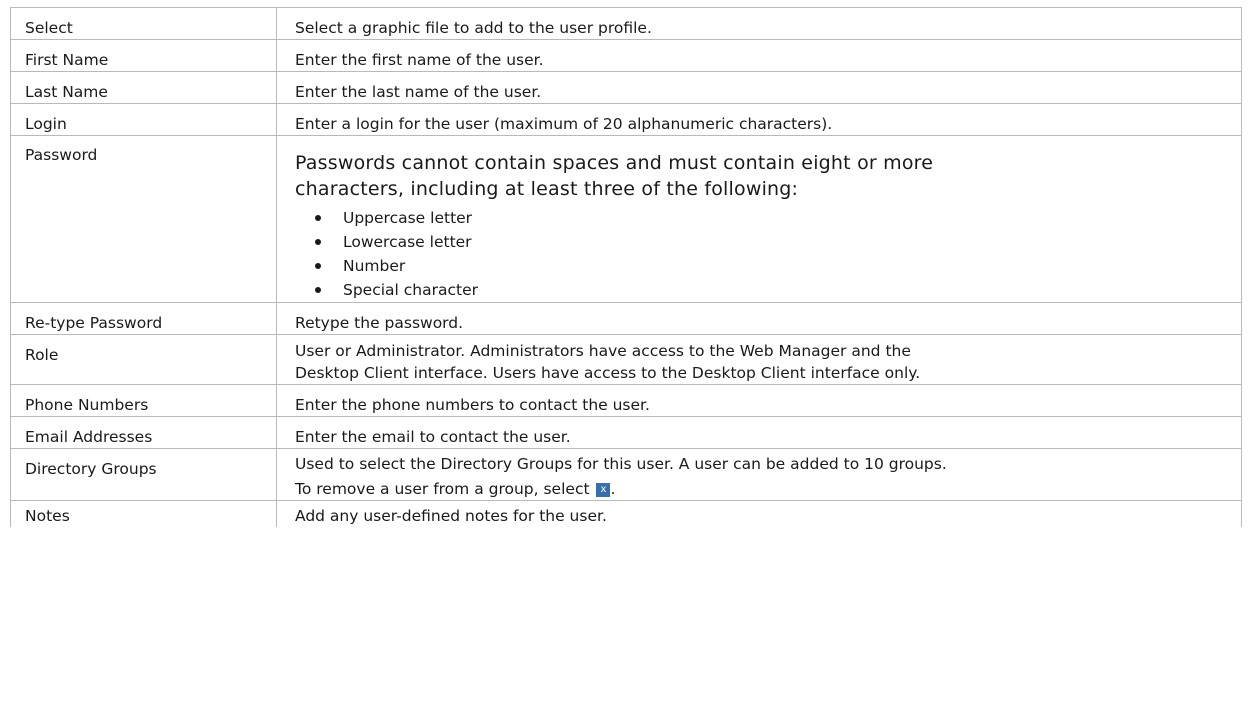 The image size is (1252, 723). I want to click on field-description: Enter the first name of the user., so click(759, 55).